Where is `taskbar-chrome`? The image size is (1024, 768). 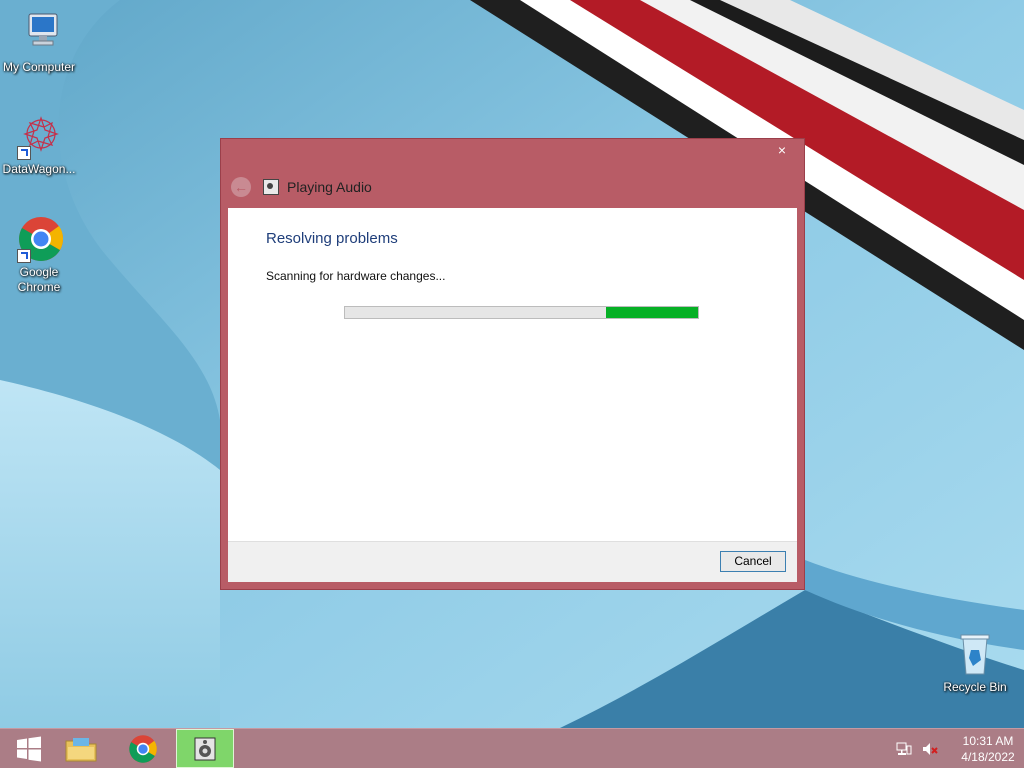 taskbar-chrome is located at coordinates (143, 748).